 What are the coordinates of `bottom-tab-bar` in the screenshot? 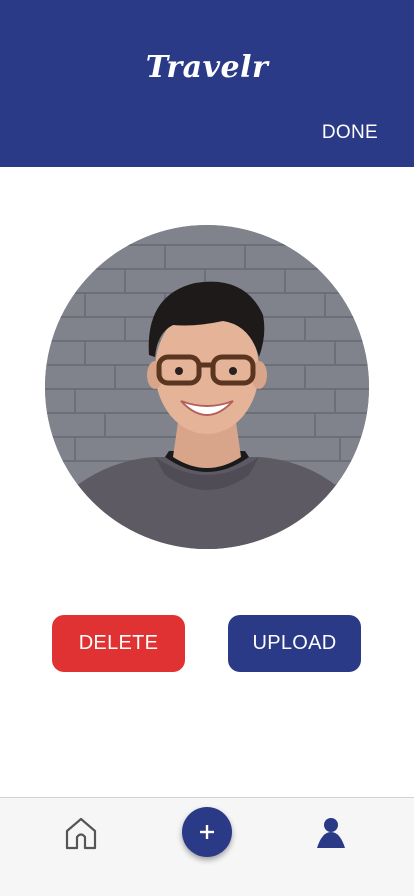 It's located at (207, 846).